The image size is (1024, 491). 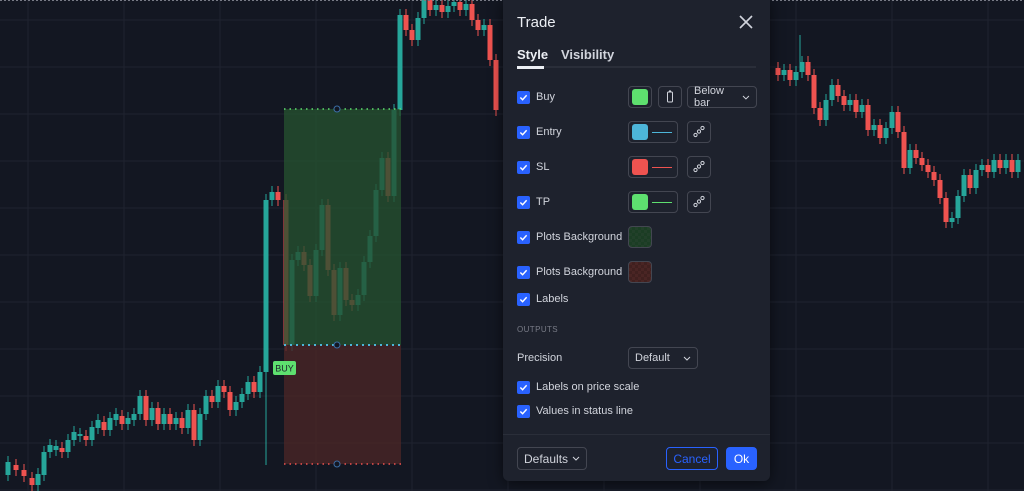 I want to click on sl-zone, so click(x=342, y=404).